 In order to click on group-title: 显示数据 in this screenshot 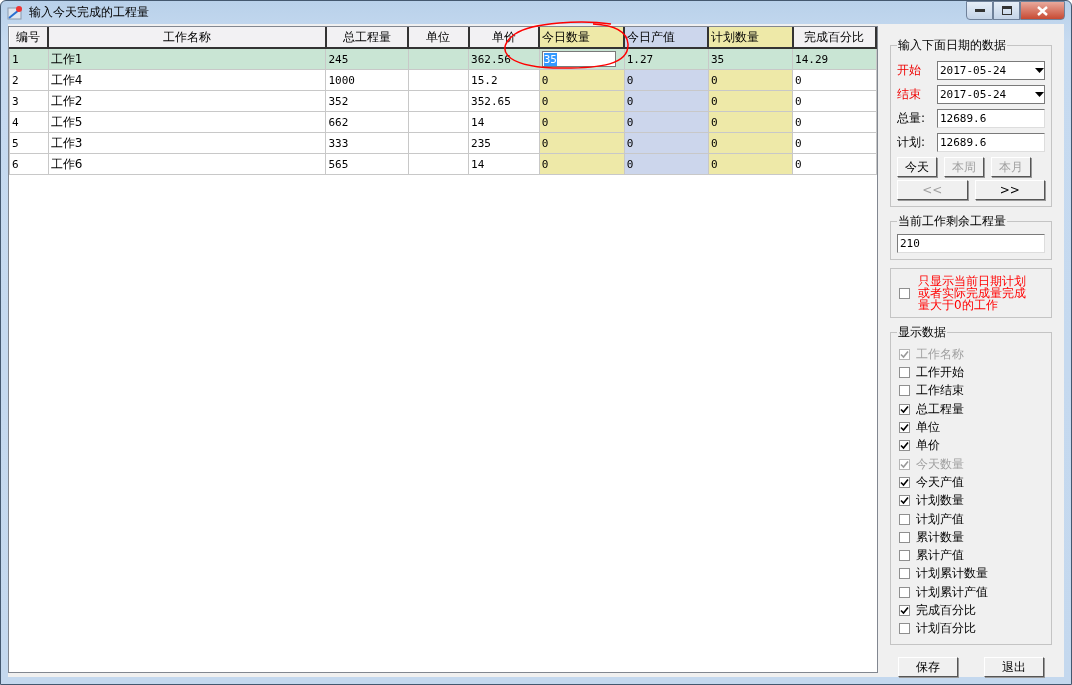, I will do `click(922, 333)`.